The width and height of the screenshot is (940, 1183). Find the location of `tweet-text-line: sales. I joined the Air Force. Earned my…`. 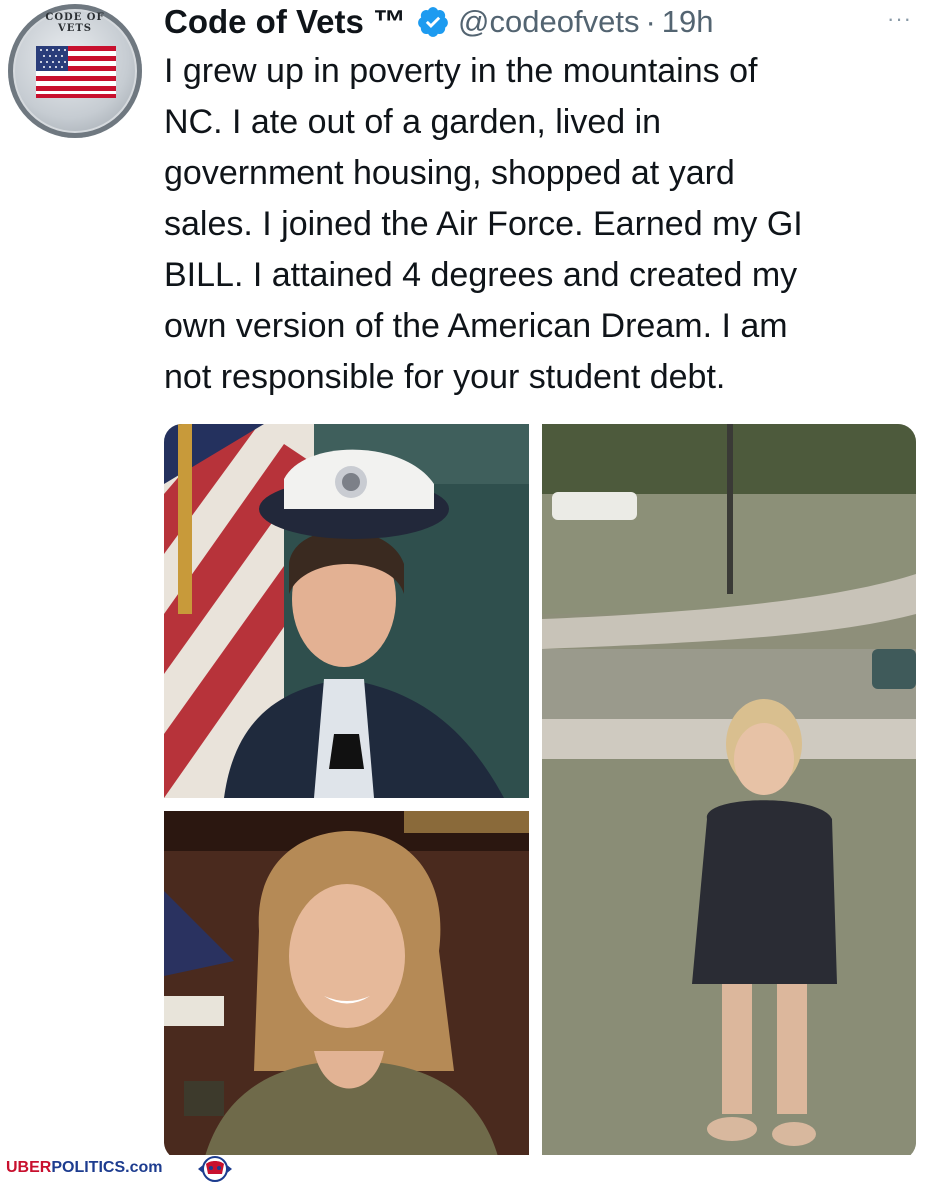

tweet-text-line: sales. I joined the Air Force. Earned my… is located at coordinates (483, 224).